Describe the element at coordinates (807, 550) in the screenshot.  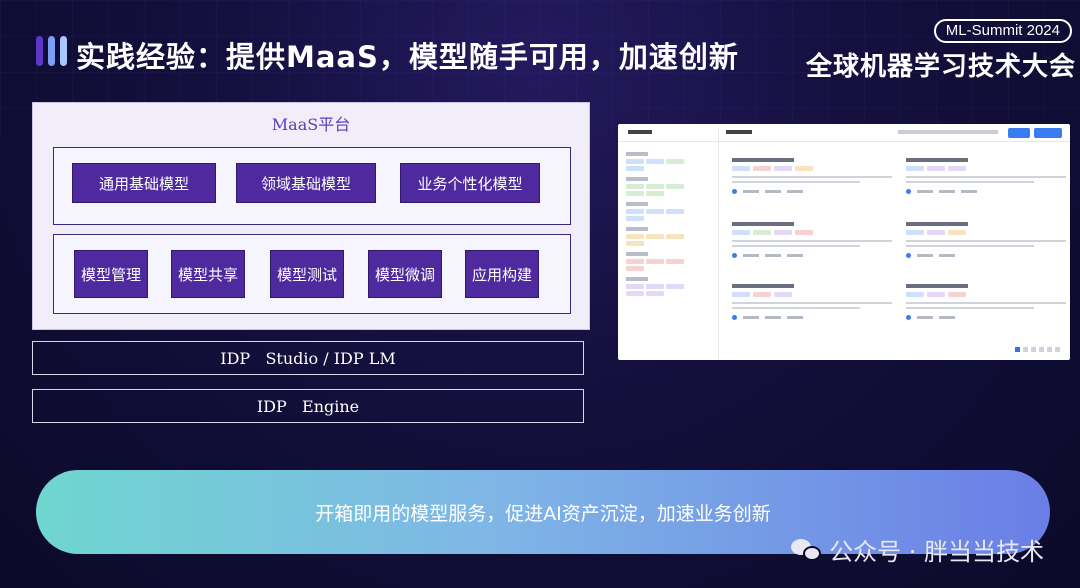
I see `wechat-icon` at that location.